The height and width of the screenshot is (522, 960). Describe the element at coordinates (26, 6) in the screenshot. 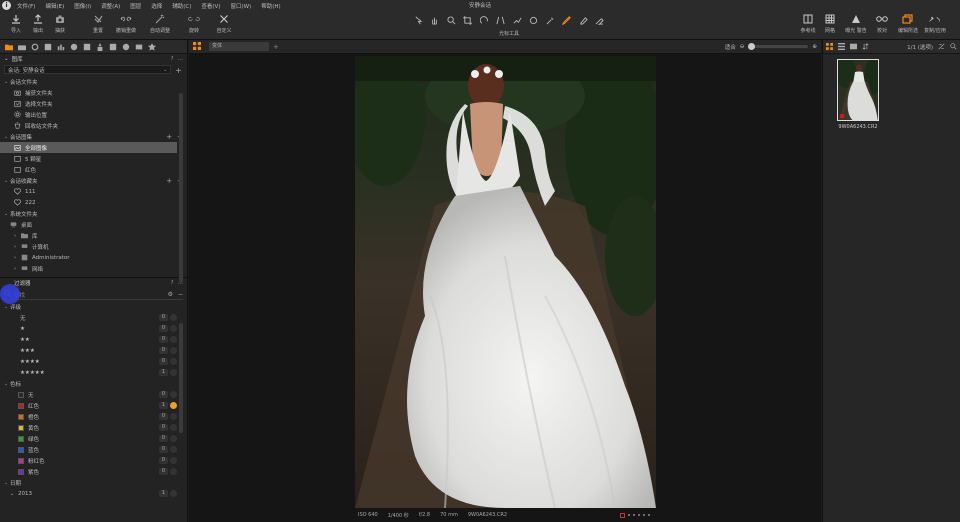

I see `menu-file: 文件(F)` at that location.